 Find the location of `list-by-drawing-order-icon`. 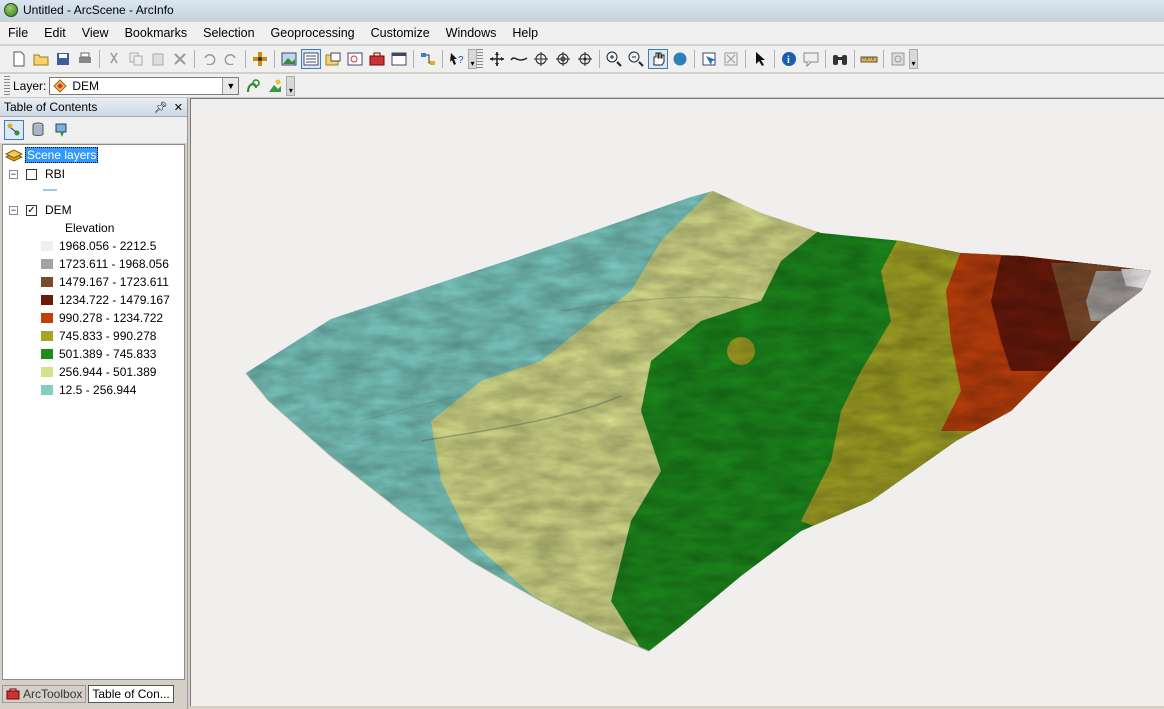

list-by-drawing-order-icon is located at coordinates (14, 130).